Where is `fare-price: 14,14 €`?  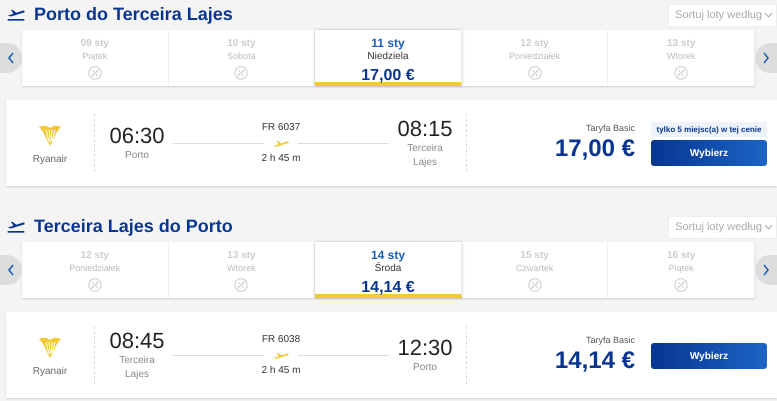
fare-price: 14,14 € is located at coordinates (594, 361).